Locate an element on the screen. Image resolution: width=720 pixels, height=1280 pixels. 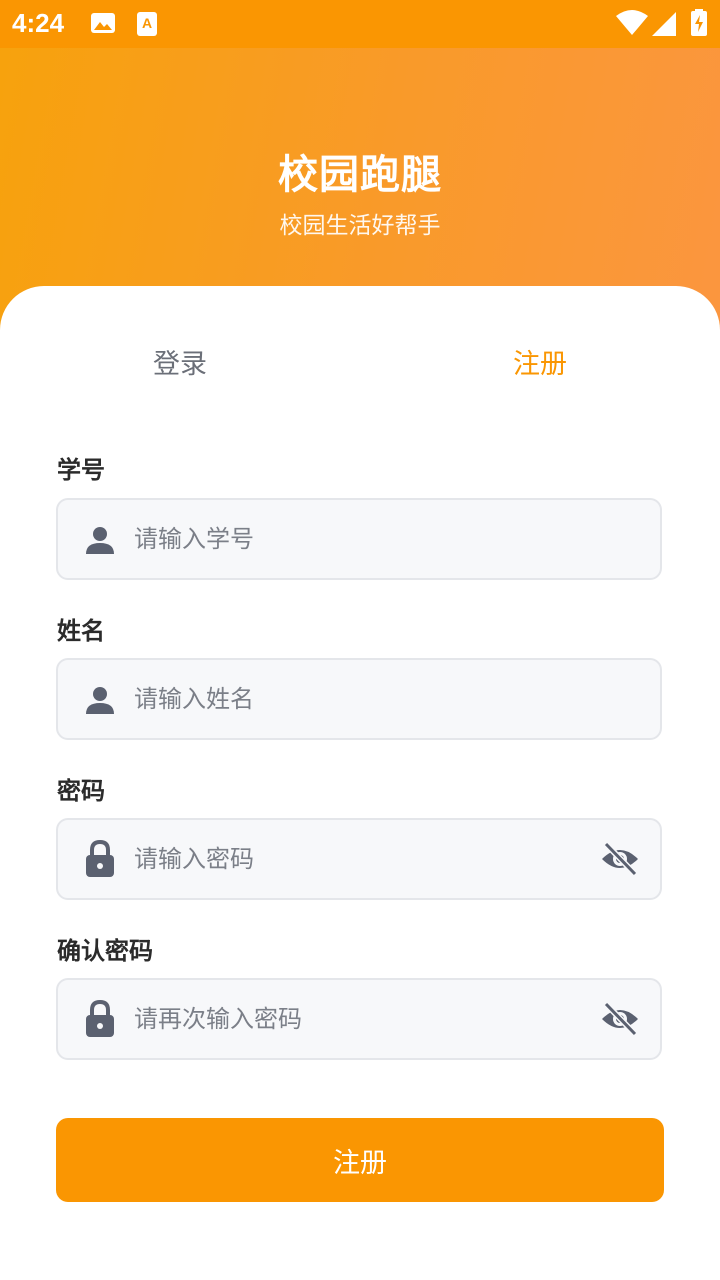
svg-text: A is located at coordinates (147, 23).